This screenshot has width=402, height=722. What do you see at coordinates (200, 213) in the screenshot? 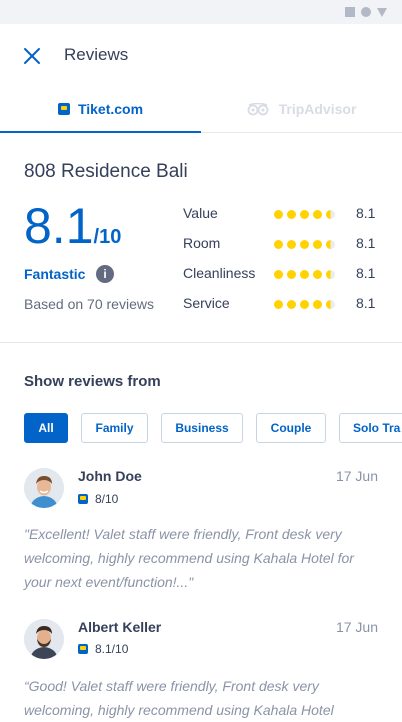
I see `breakdown-label: Value` at bounding box center [200, 213].